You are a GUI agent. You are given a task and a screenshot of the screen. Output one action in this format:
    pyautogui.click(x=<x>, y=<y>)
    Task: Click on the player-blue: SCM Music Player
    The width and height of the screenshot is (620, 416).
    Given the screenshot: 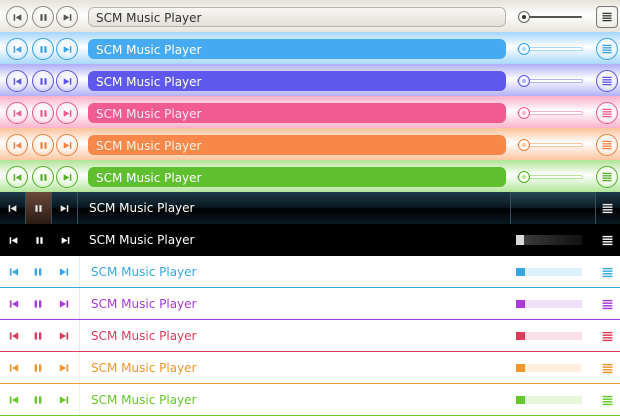 What is the action you would take?
    pyautogui.click(x=310, y=48)
    